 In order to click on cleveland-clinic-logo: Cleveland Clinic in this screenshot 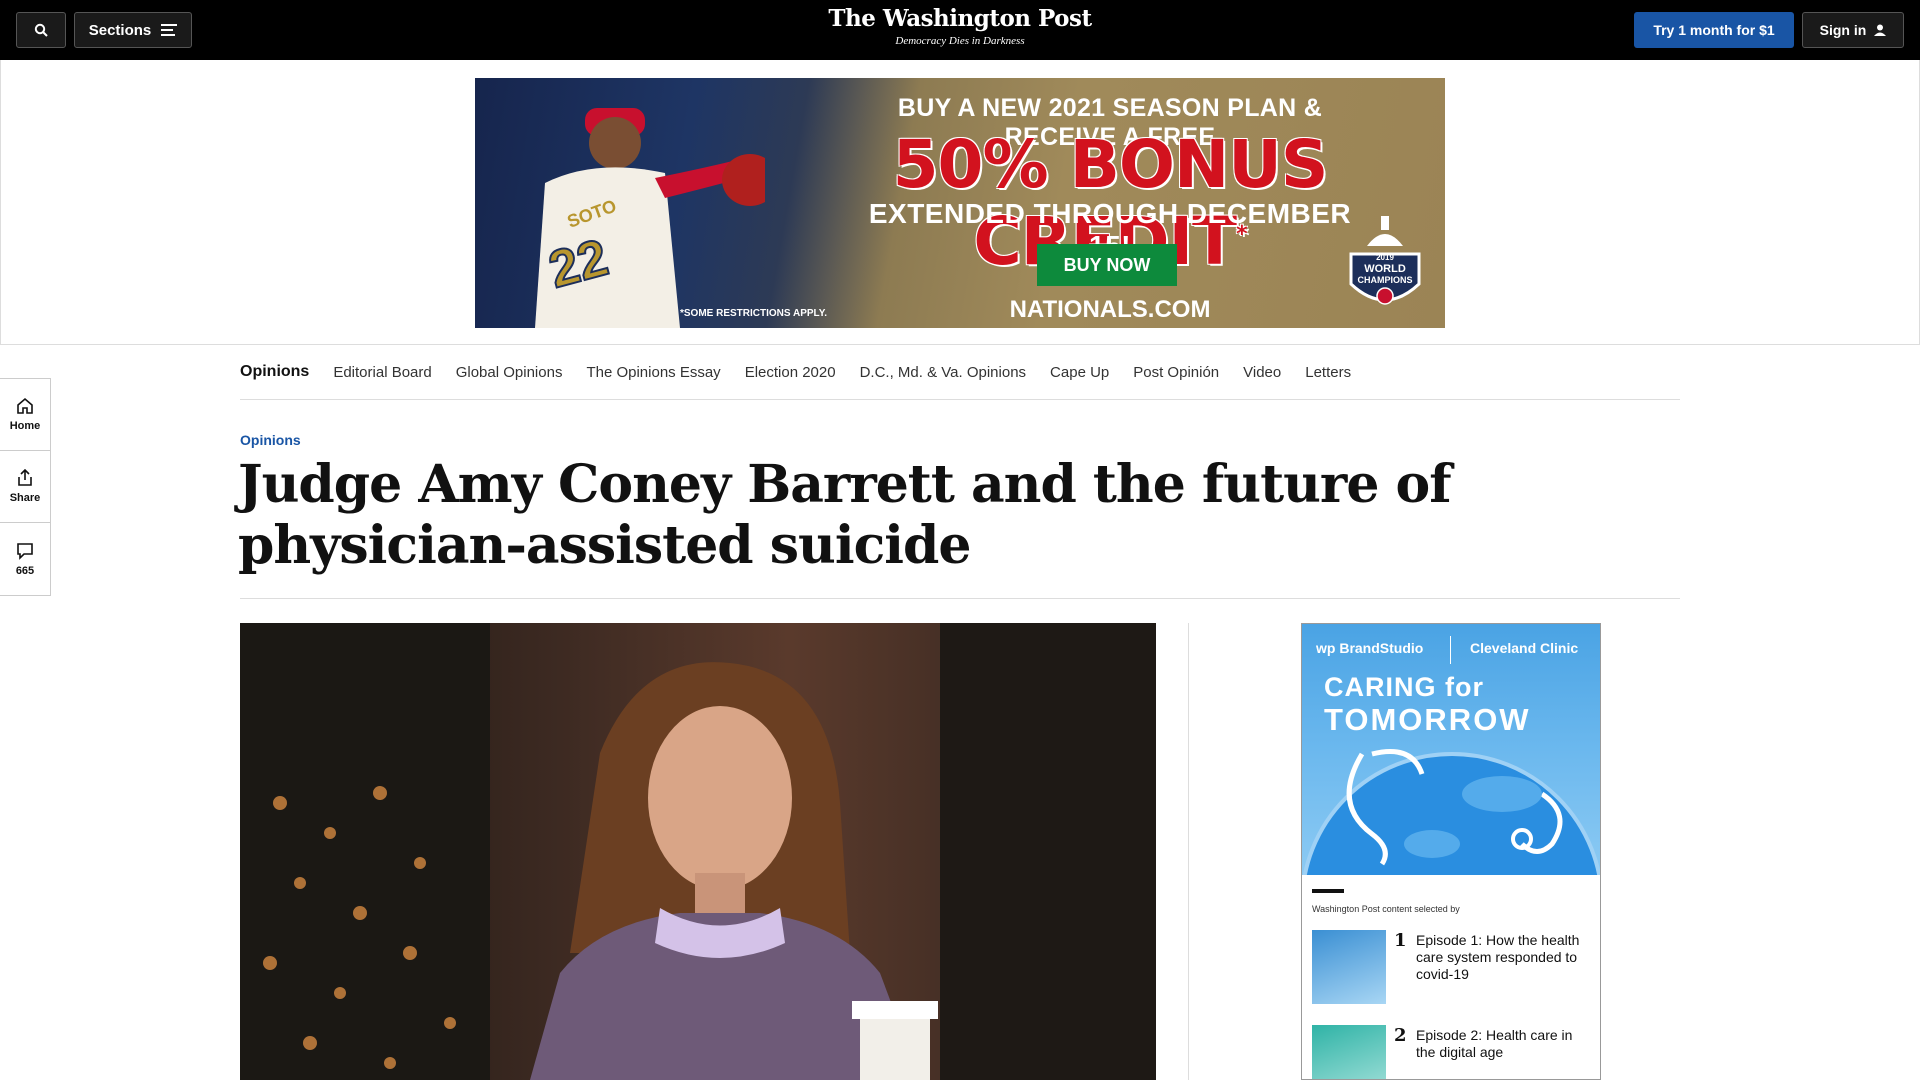, I will do `click(1524, 648)`.